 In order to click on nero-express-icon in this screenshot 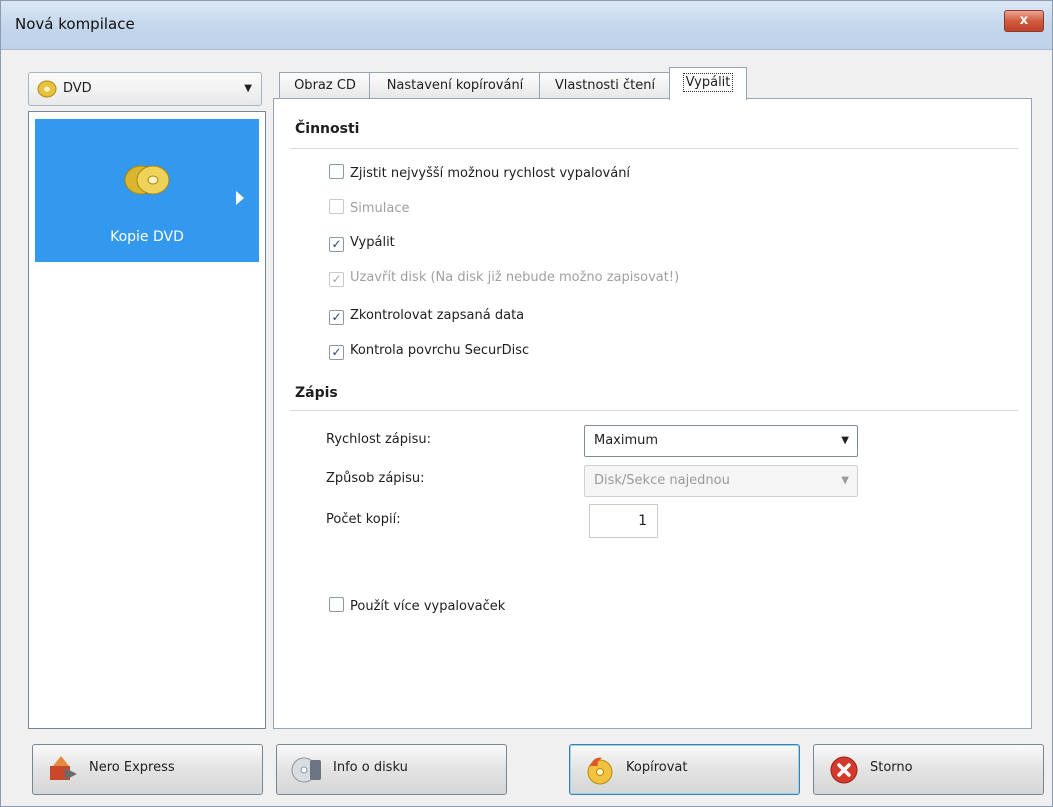, I will do `click(63, 770)`.